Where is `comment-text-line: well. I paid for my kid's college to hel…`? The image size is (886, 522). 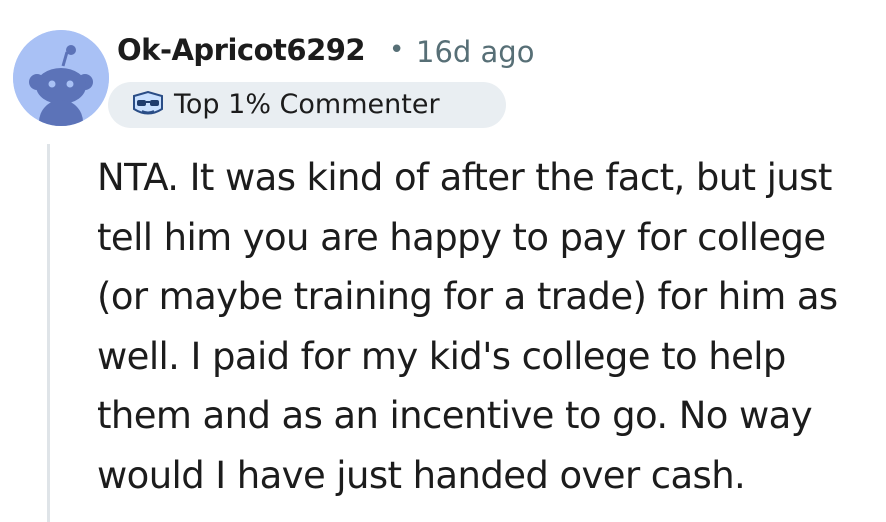 comment-text-line: well. I paid for my kid's college to hel… is located at coordinates (441, 356).